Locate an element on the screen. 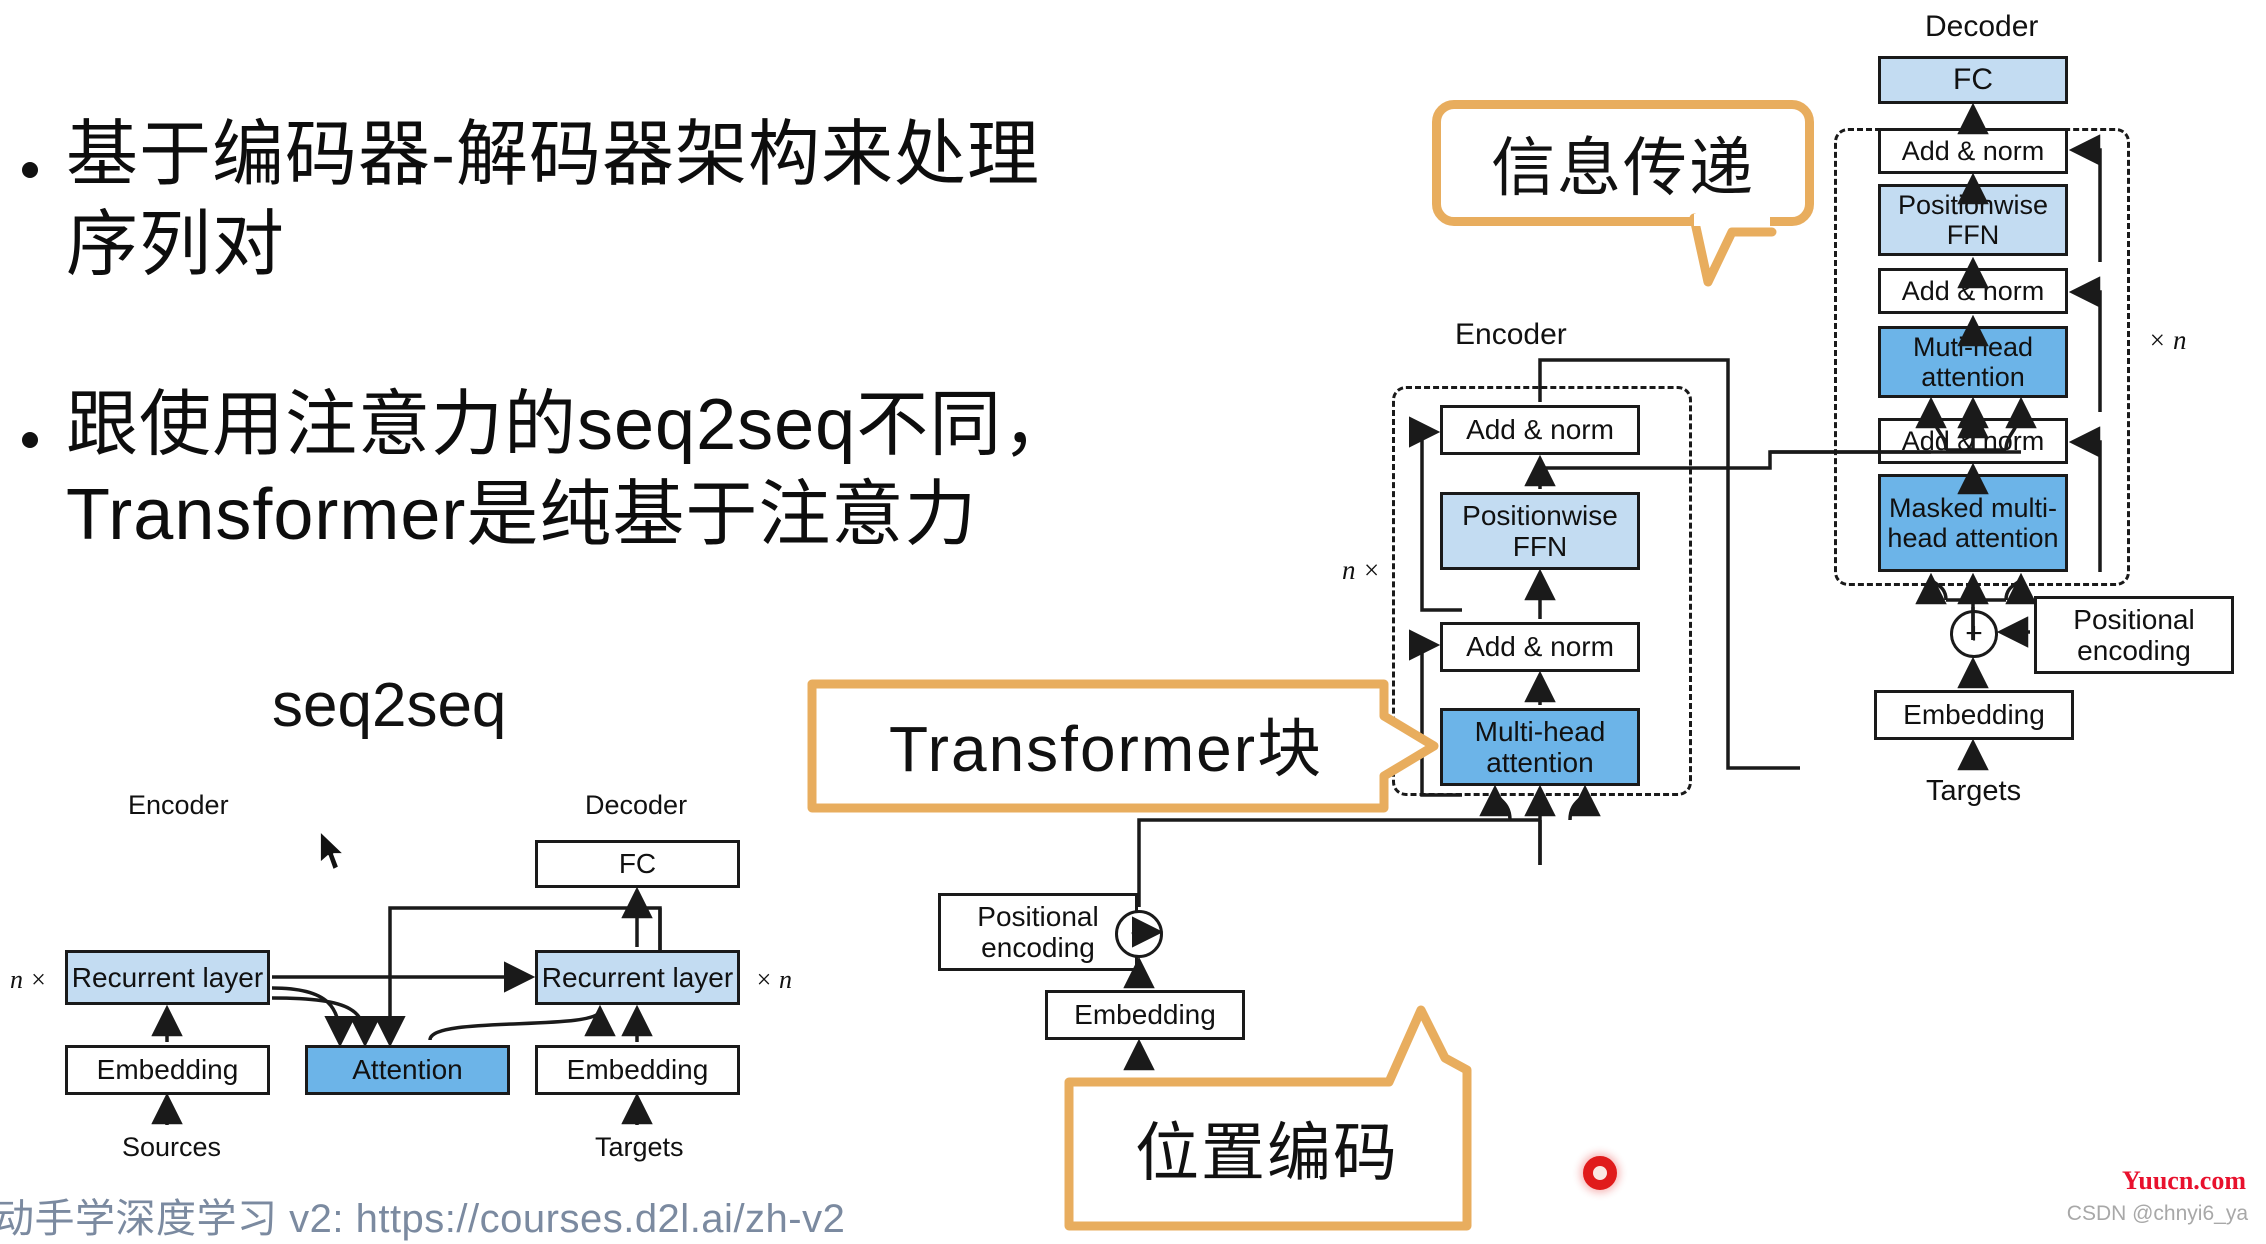 This screenshot has height=1244, width=2266. footer-course-url: 动手学深度学习 v2: https://courses.d2l.ai/zh-v2 is located at coordinates (422, 1215).